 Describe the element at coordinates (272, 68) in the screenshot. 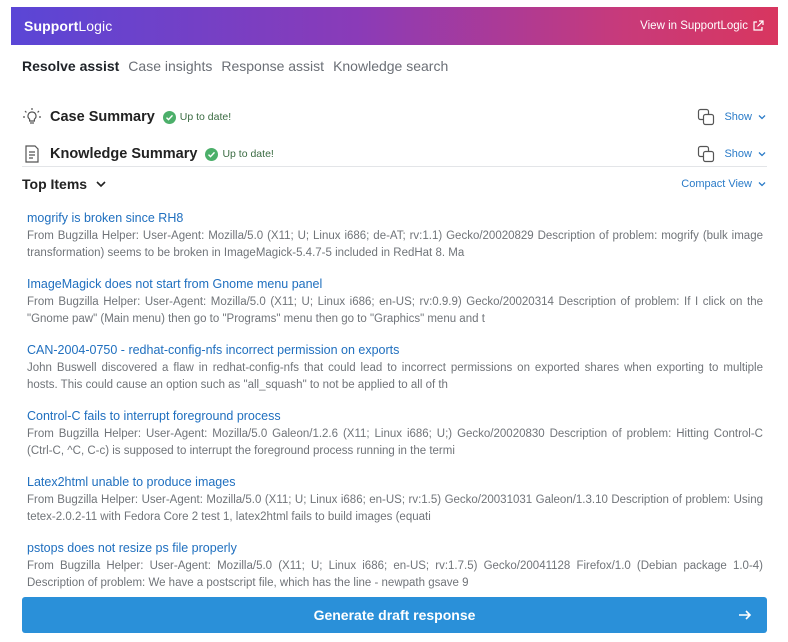

I see `tab-response-assist: Response assist` at that location.